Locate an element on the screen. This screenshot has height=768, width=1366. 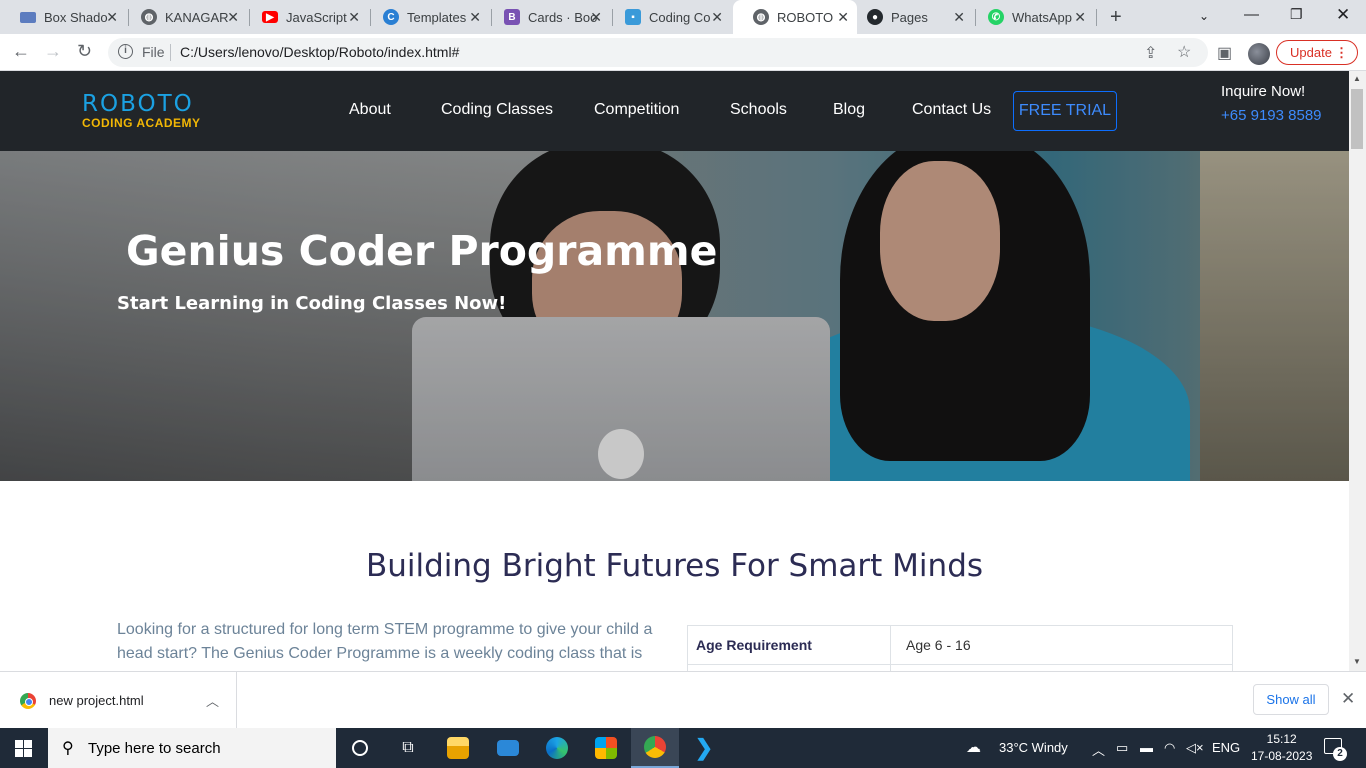
forward-arrow-icon: → is located at coordinates (53, 51).